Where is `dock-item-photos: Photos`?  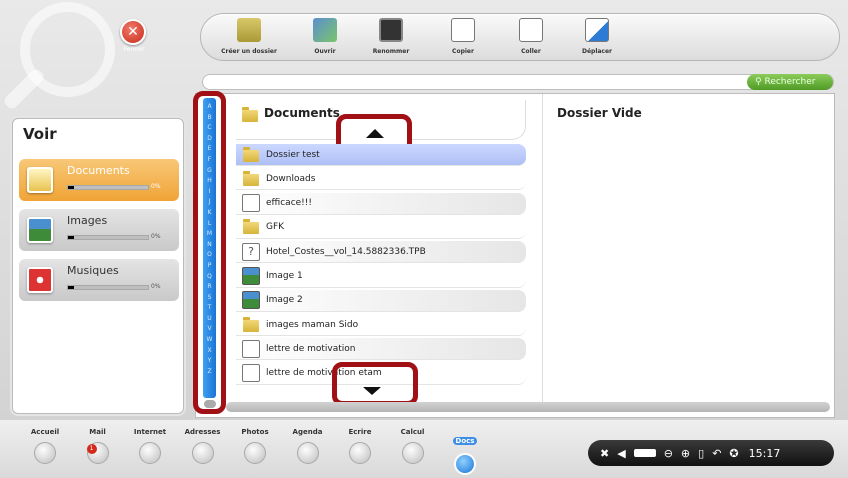 dock-item-photos: Photos is located at coordinates (255, 446).